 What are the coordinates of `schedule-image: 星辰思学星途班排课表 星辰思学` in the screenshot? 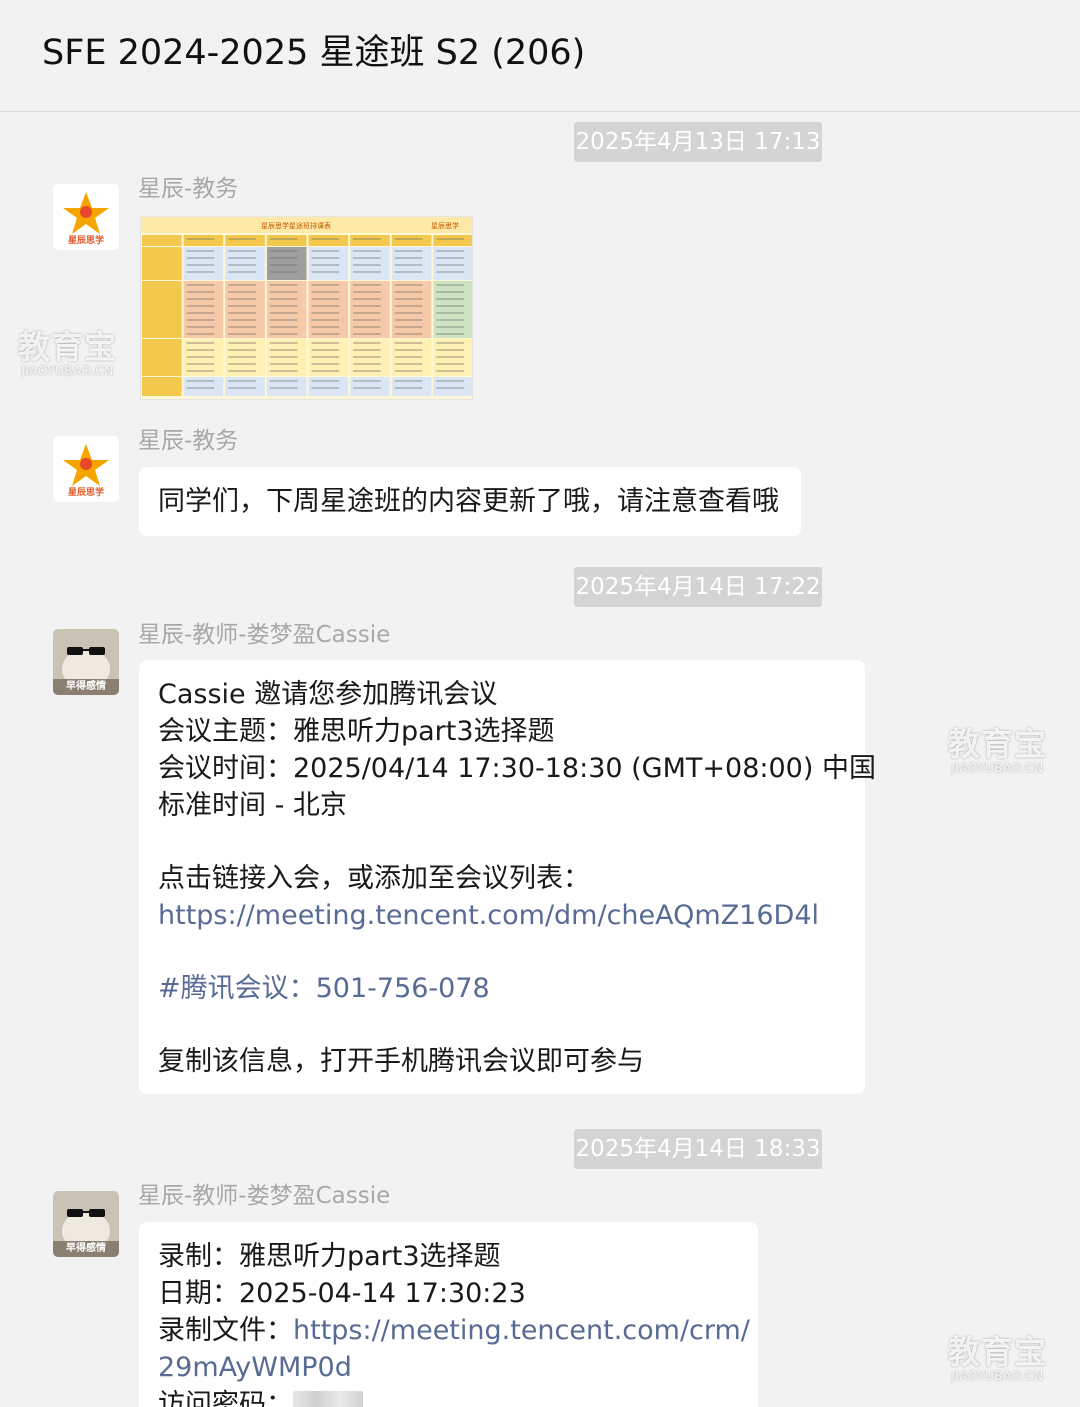 It's located at (306, 308).